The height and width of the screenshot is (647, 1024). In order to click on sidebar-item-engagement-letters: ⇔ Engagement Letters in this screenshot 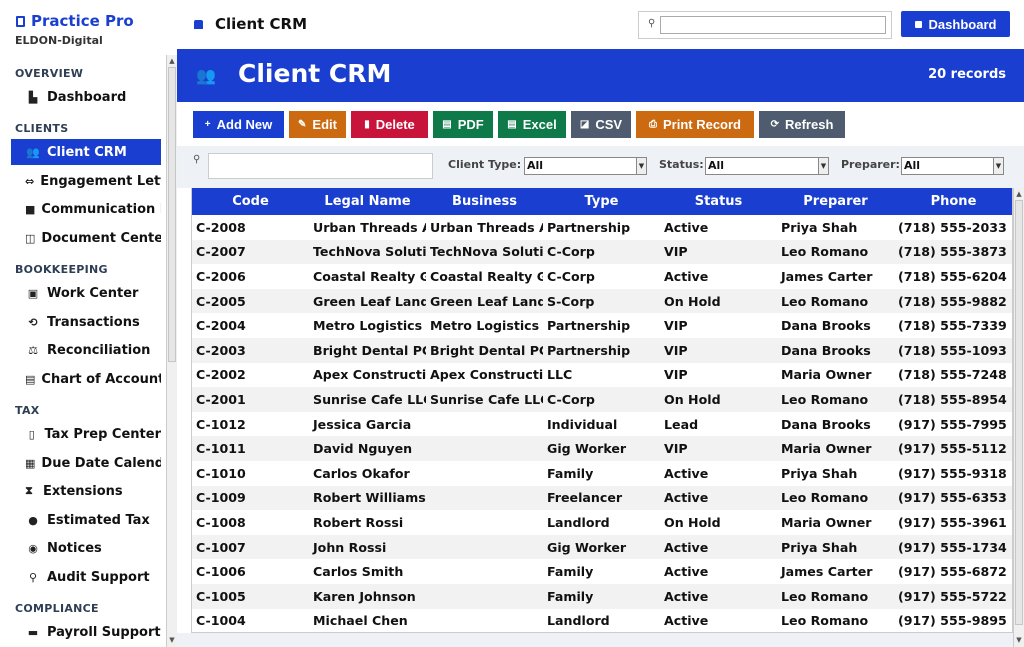, I will do `click(86, 181)`.